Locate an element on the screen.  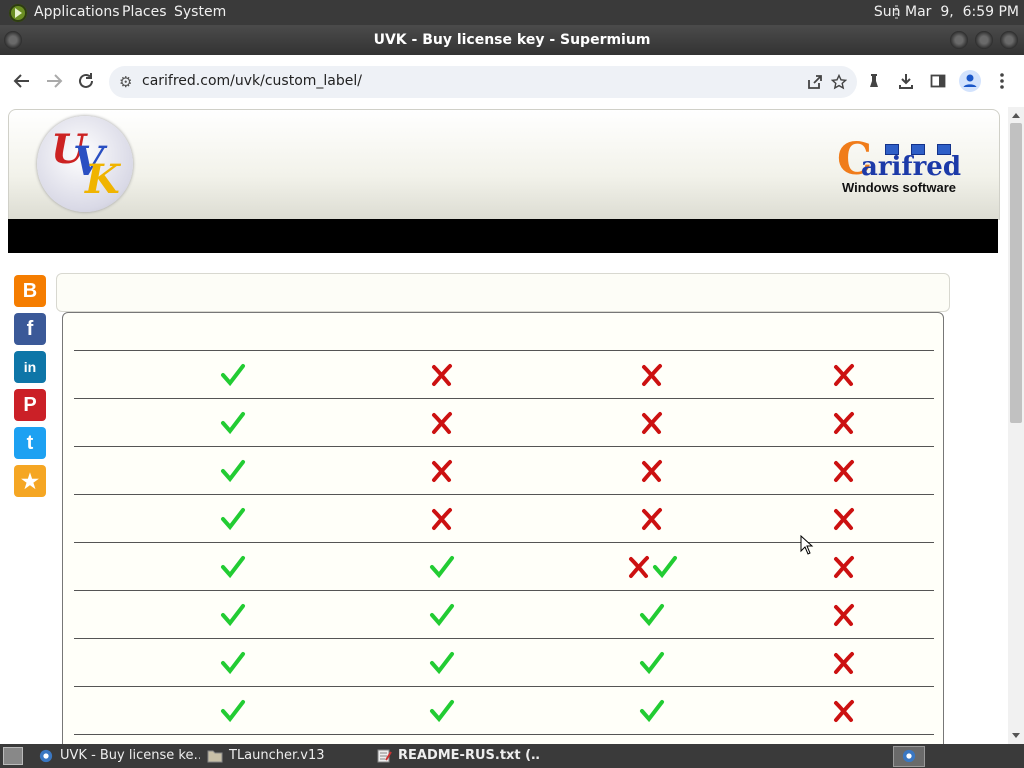
pinterest-icon: P is located at coordinates (30, 405).